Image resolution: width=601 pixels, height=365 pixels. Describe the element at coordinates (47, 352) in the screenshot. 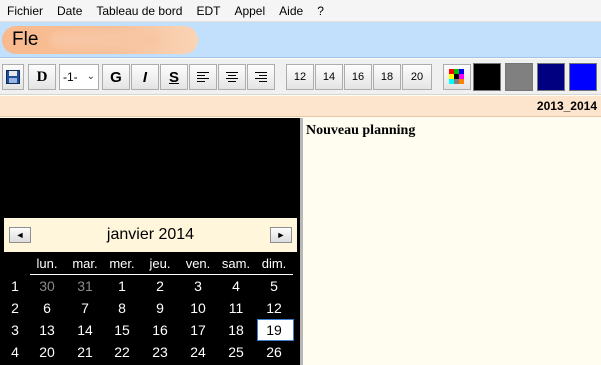

I see `calendar-day: 20` at that location.